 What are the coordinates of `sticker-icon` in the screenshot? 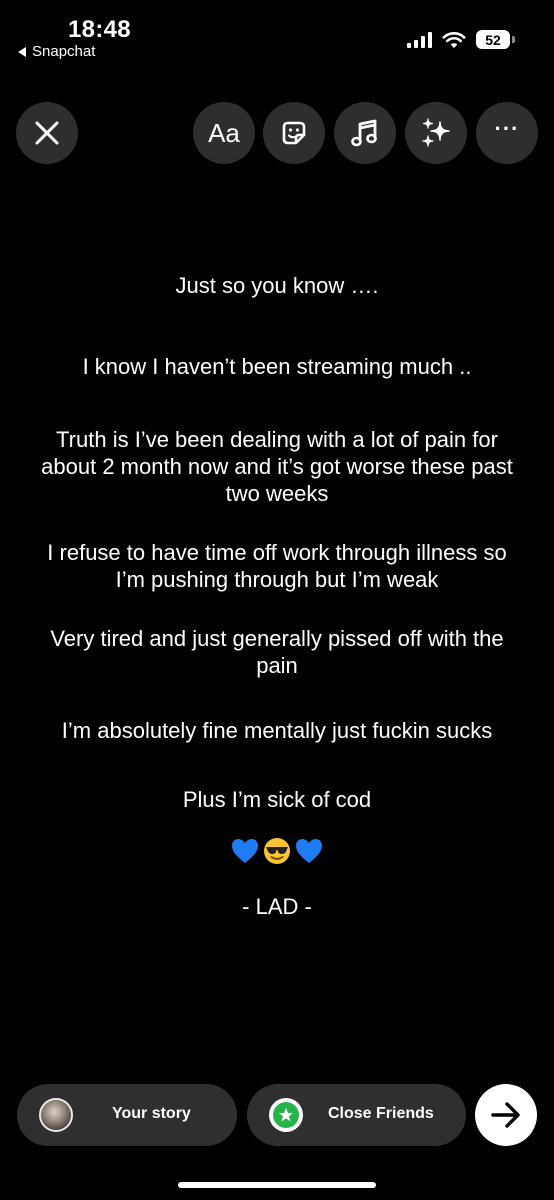 It's located at (294, 133).